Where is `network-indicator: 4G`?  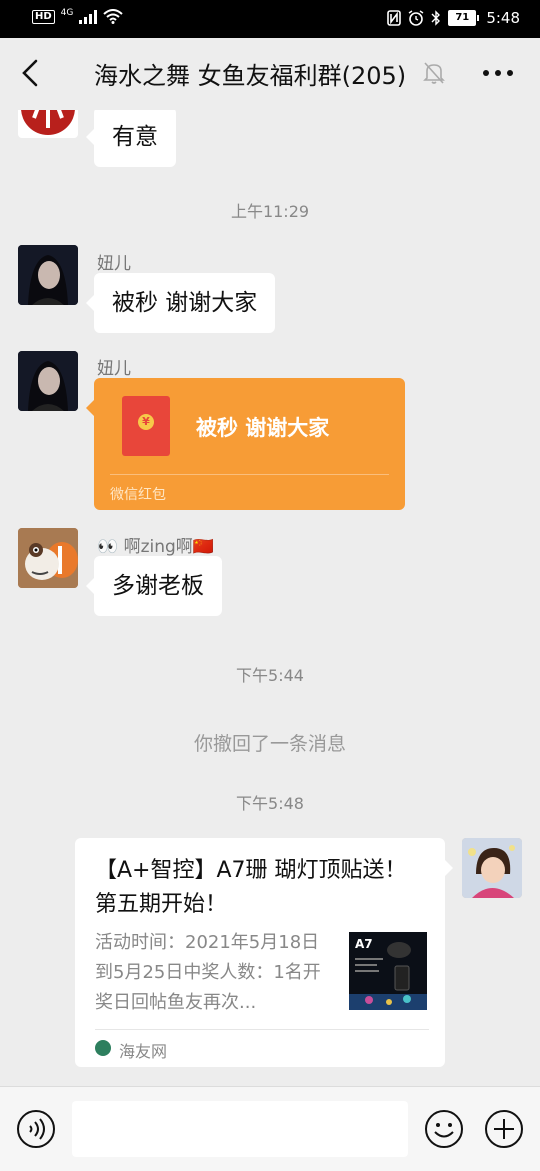 network-indicator: 4G is located at coordinates (67, 12).